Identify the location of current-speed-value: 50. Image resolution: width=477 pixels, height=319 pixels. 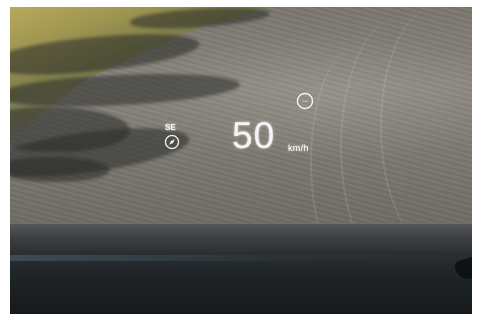
(254, 135).